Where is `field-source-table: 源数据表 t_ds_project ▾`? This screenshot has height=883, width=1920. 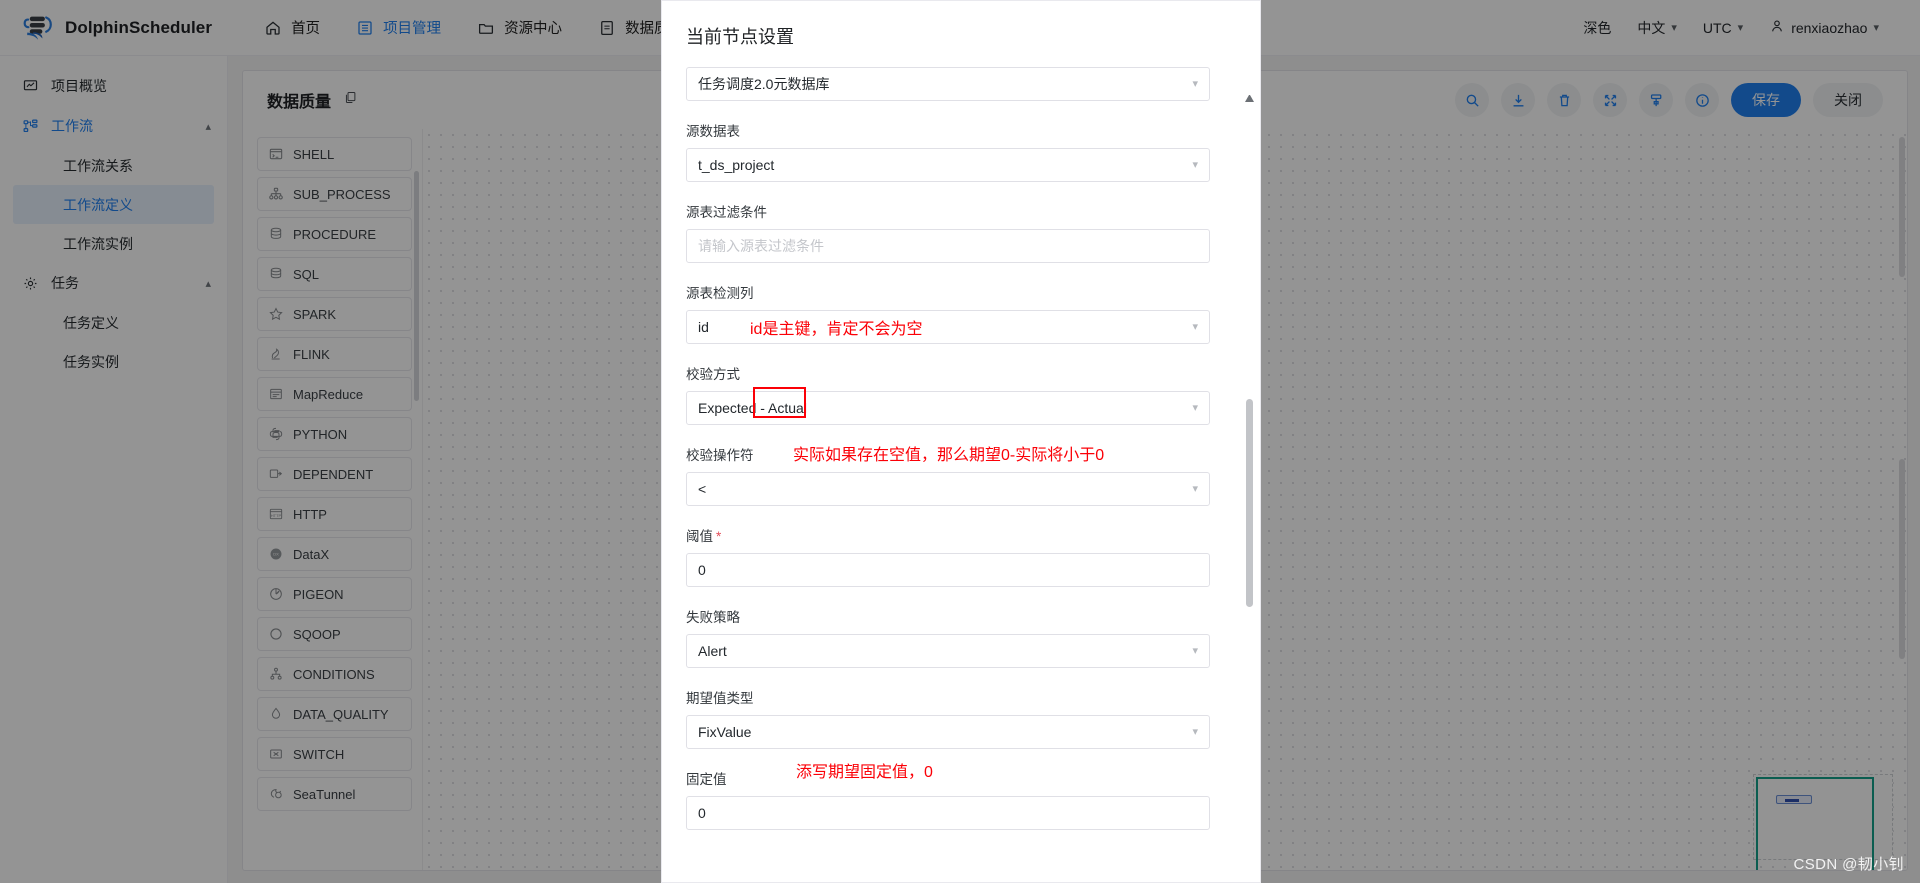
field-source-table: 源数据表 t_ds_project ▾ is located at coordinates (948, 151).